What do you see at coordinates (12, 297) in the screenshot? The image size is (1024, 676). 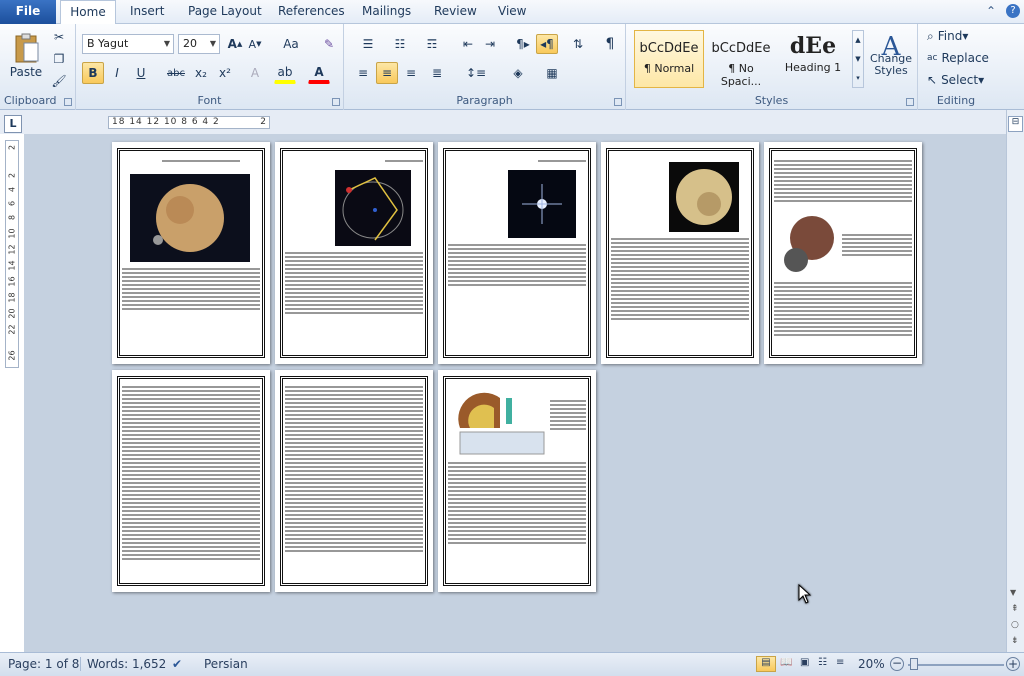 I see `vruler-num: 18` at bounding box center [12, 297].